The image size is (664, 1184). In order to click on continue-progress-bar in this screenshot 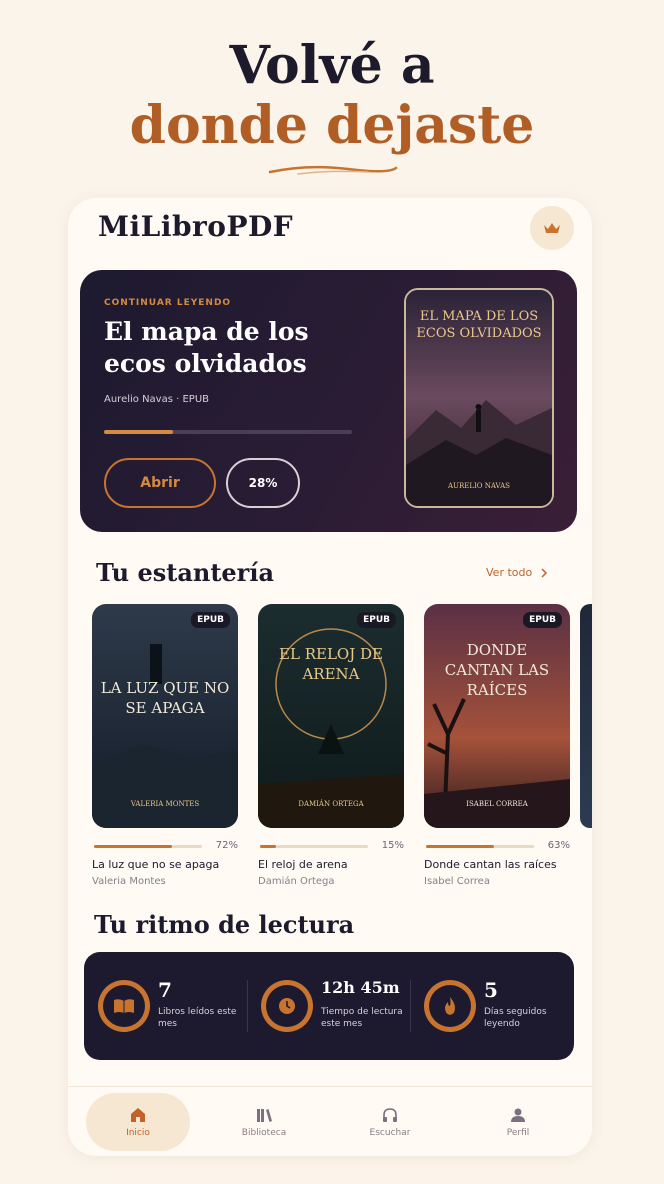, I will do `click(228, 432)`.